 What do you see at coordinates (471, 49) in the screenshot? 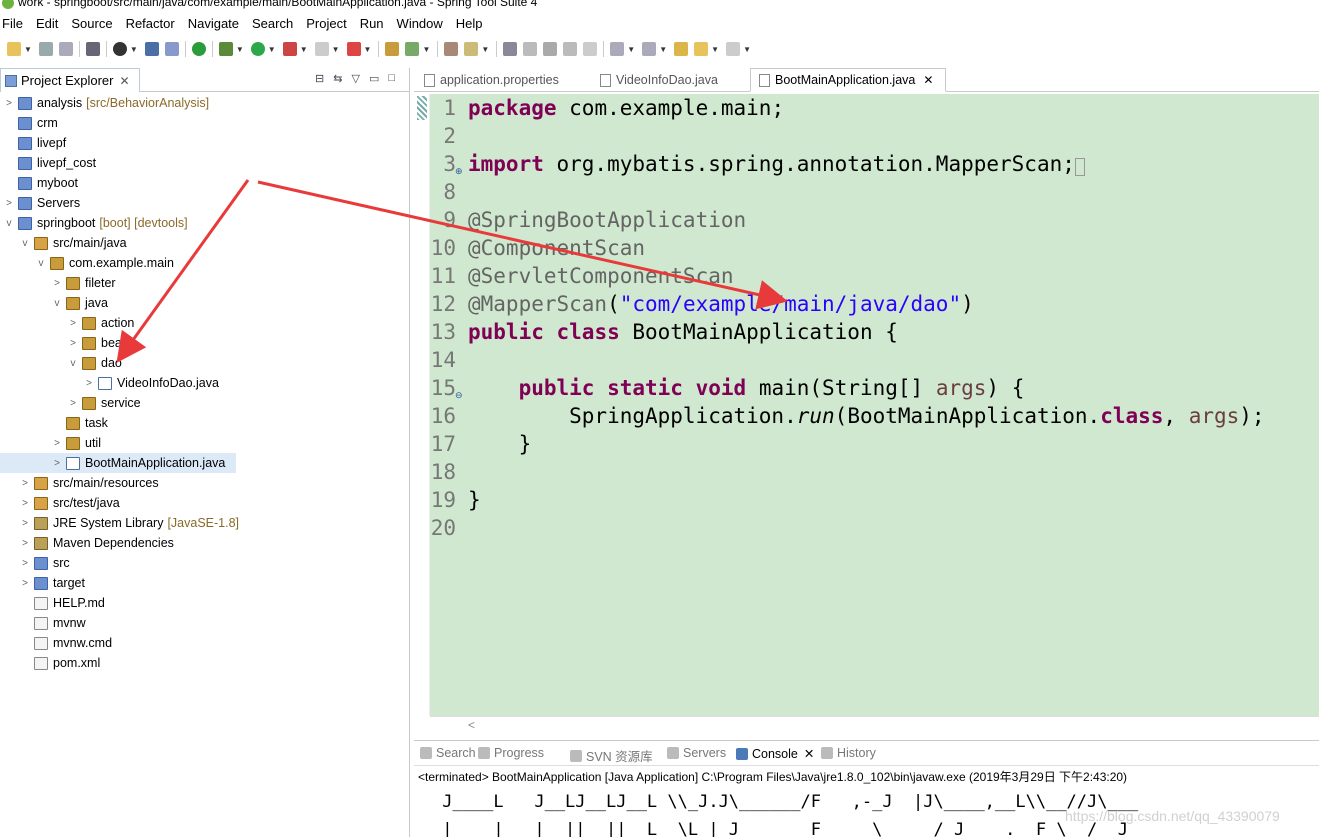
I see `search-tool-icon` at bounding box center [471, 49].